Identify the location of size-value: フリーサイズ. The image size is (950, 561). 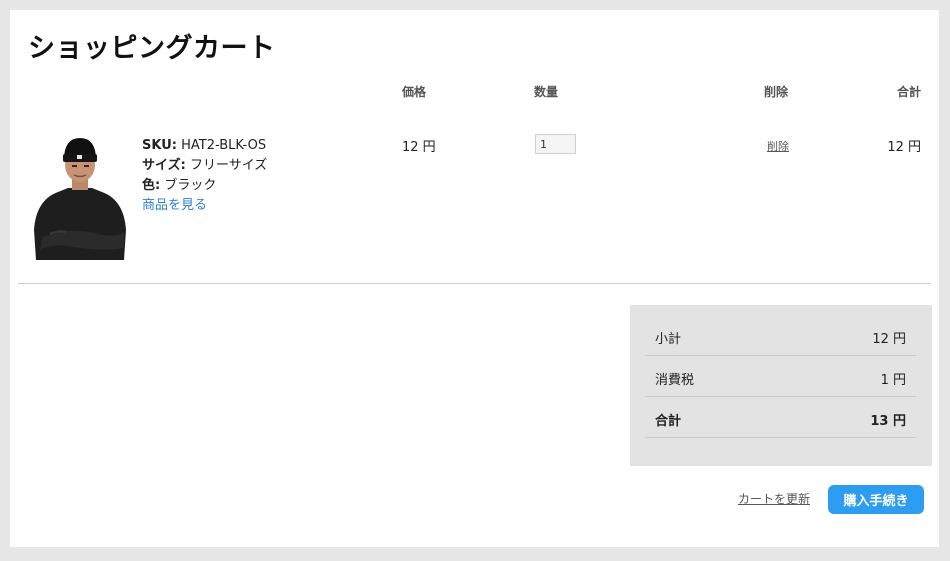
(228, 165).